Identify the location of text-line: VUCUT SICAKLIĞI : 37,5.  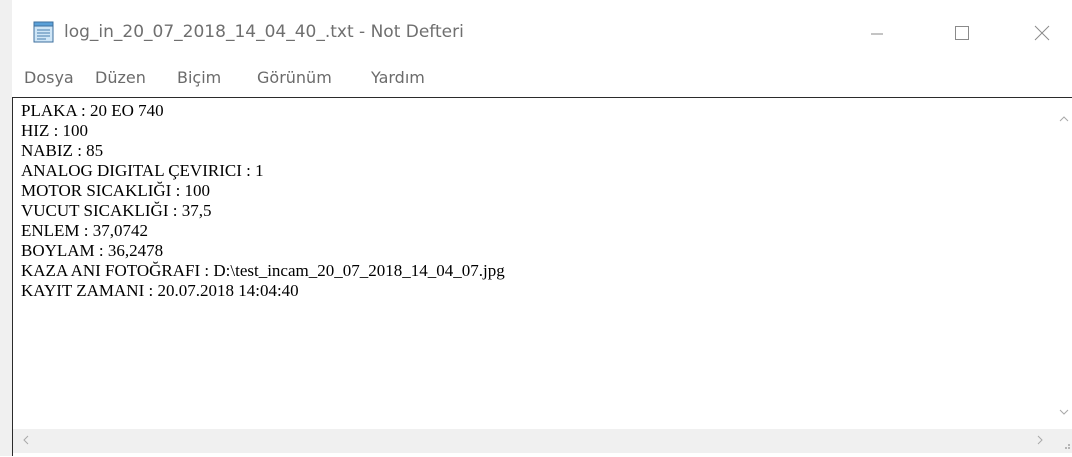
(116, 210).